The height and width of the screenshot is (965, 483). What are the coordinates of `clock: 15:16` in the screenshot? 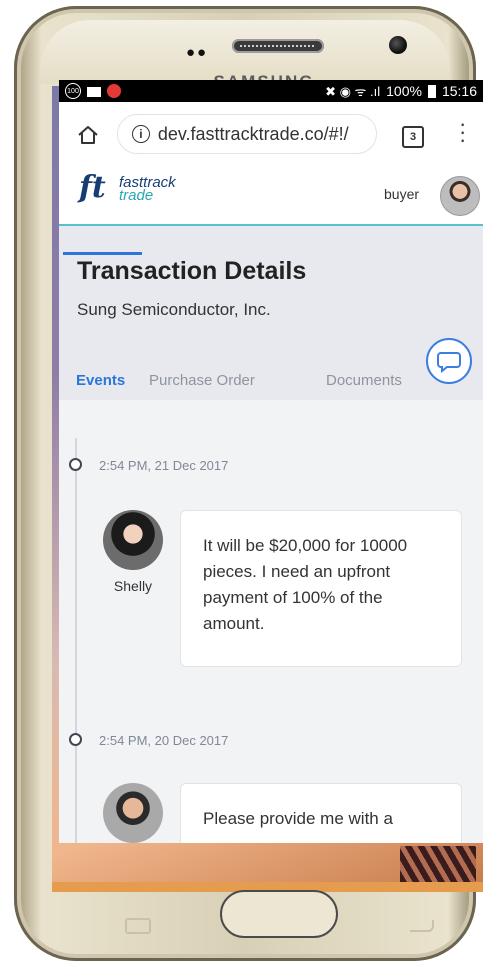 It's located at (459, 91).